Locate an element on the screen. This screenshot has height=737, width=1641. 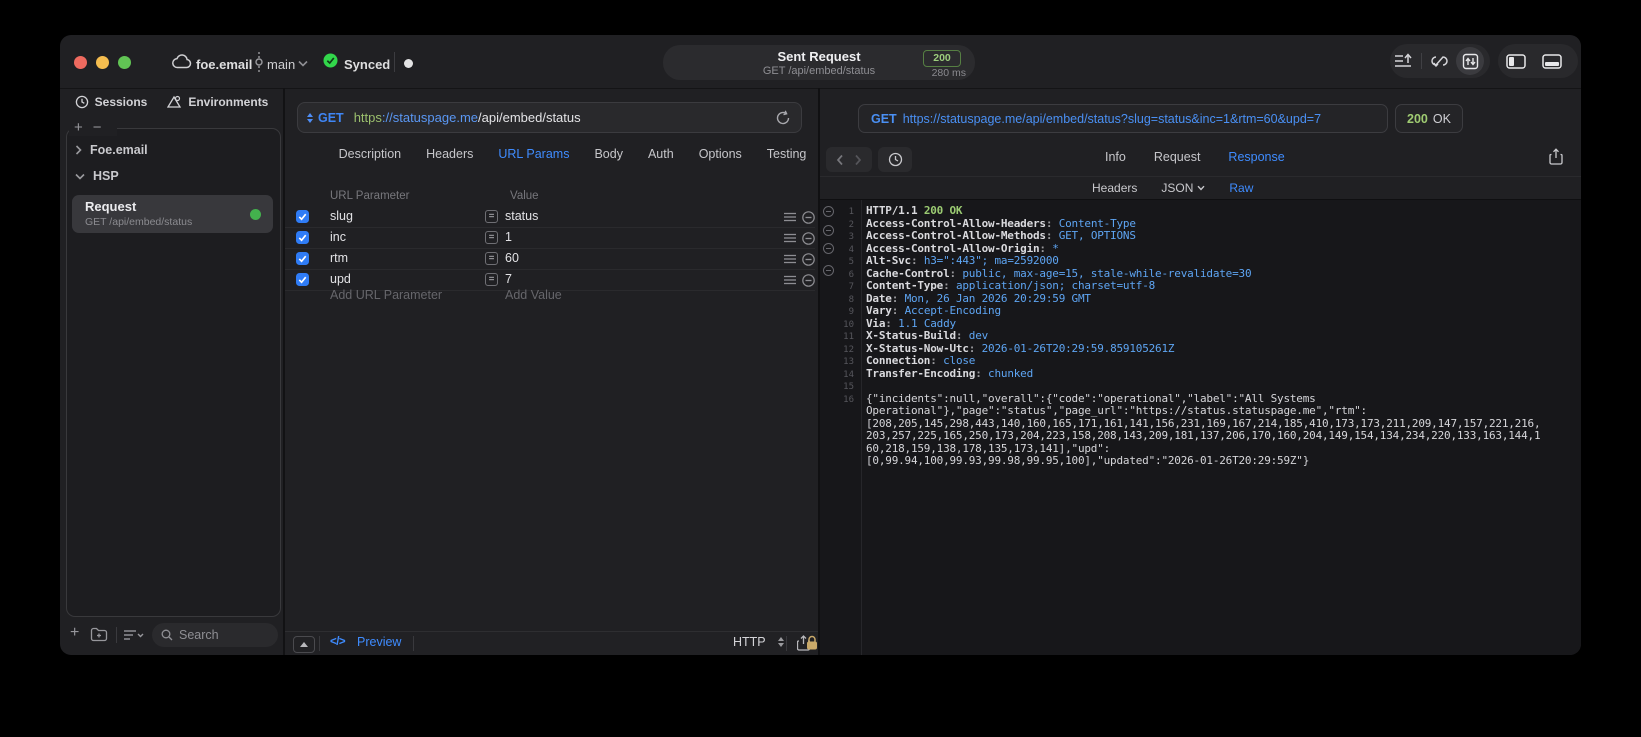
response-subtab-raw: Raw is located at coordinates (1241, 188).